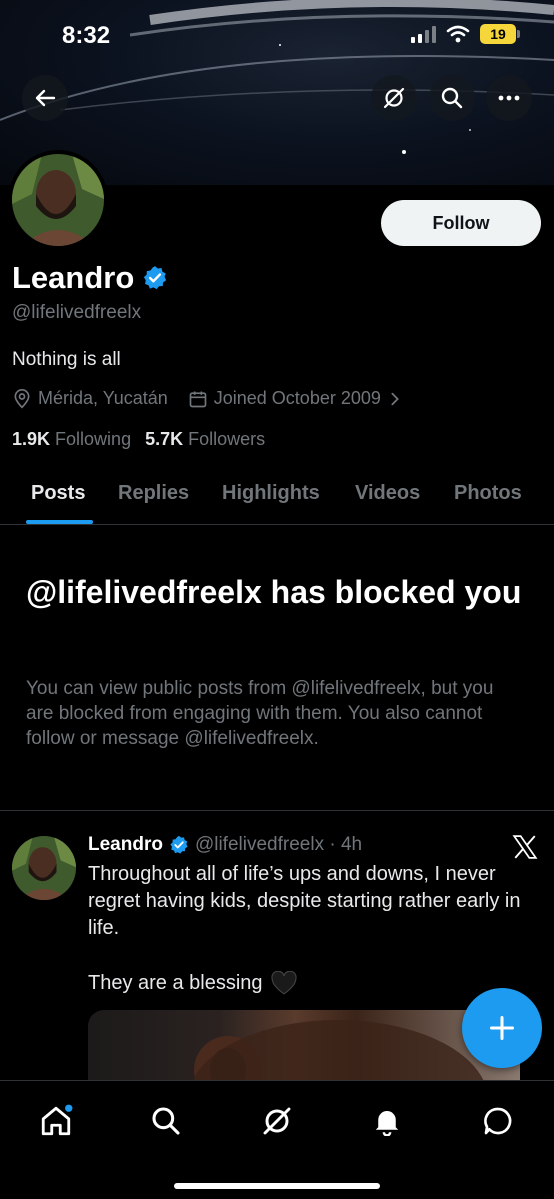  I want to click on battery-icon: 19, so click(500, 34).